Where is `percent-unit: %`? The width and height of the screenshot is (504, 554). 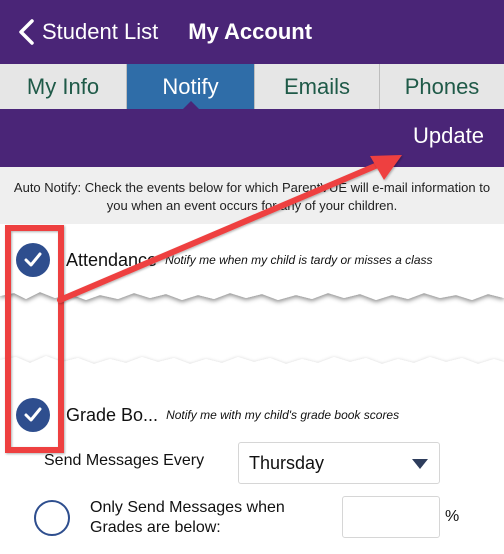
percent-unit: % is located at coordinates (452, 516).